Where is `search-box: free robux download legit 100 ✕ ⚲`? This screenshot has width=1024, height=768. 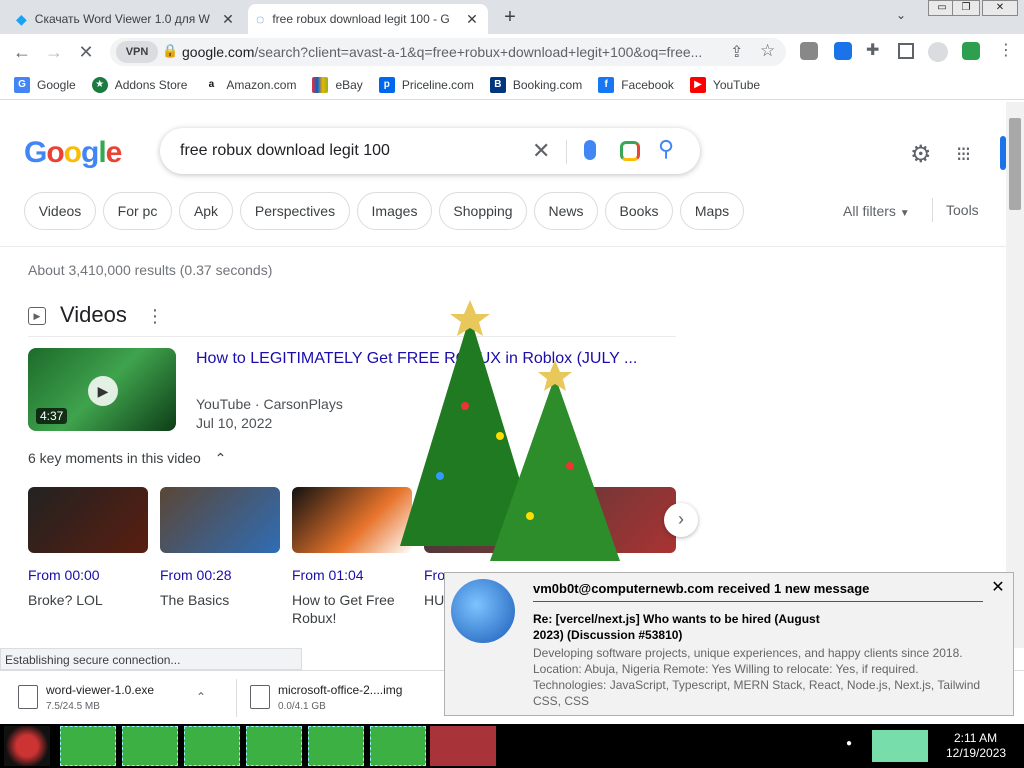
search-box: free robux download legit 100 ✕ ⚲ is located at coordinates (430, 151).